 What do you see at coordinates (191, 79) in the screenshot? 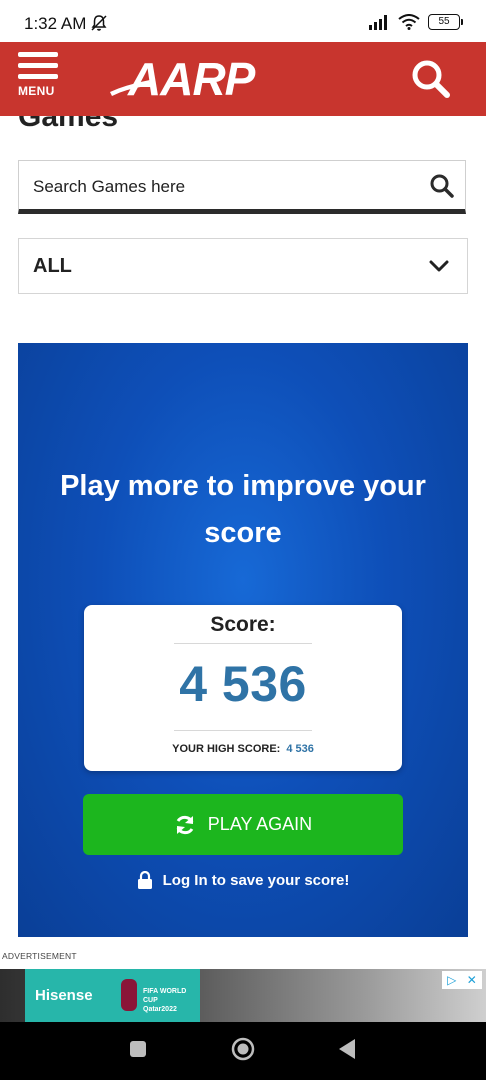
I see `logo-text: AARP` at bounding box center [191, 79].